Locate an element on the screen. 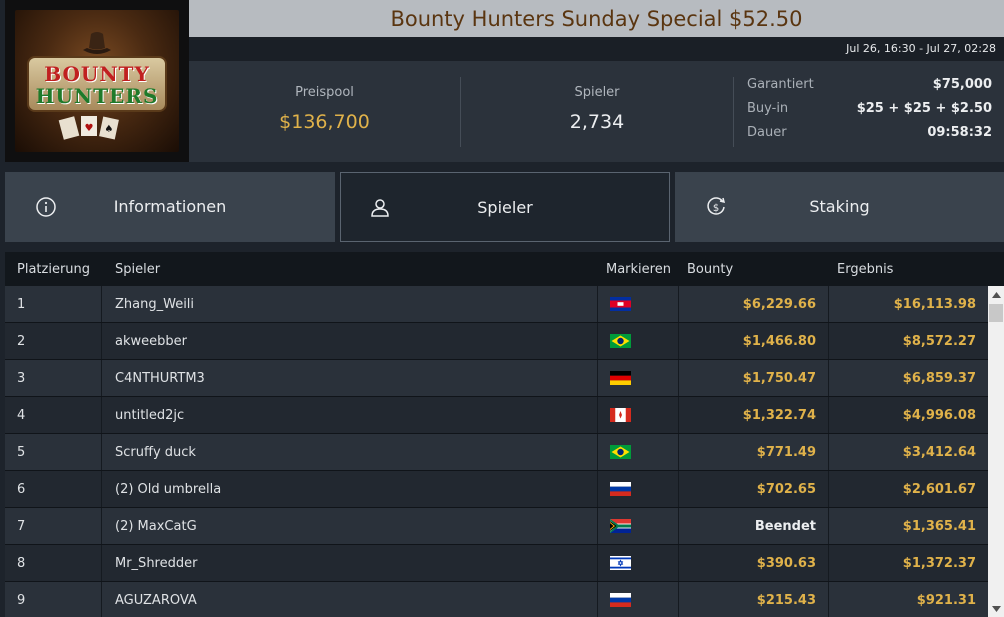 The width and height of the screenshot is (1004, 617). playing-cards-icon: ♥ ♠ is located at coordinates (88, 128).